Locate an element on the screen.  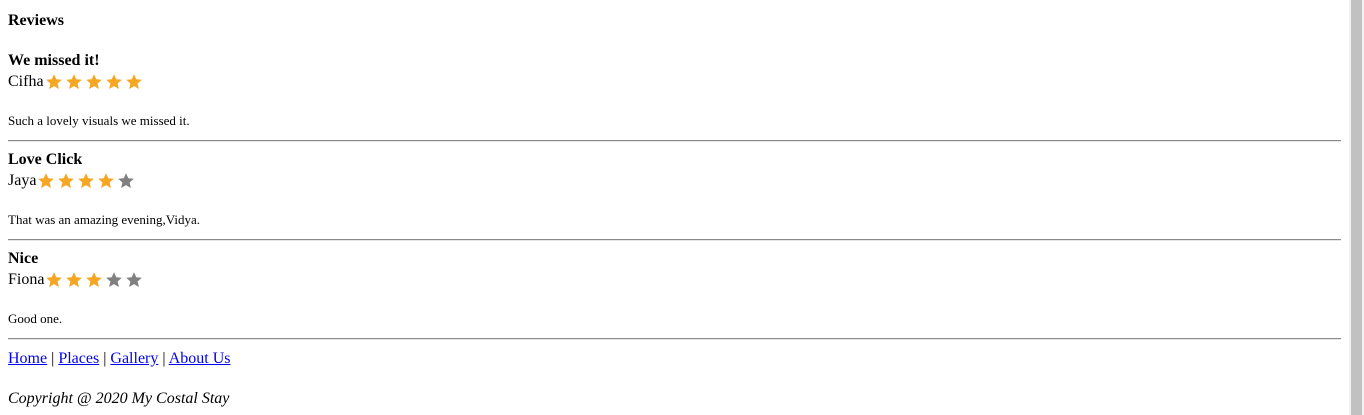
review-author: Cifha is located at coordinates (26, 81).